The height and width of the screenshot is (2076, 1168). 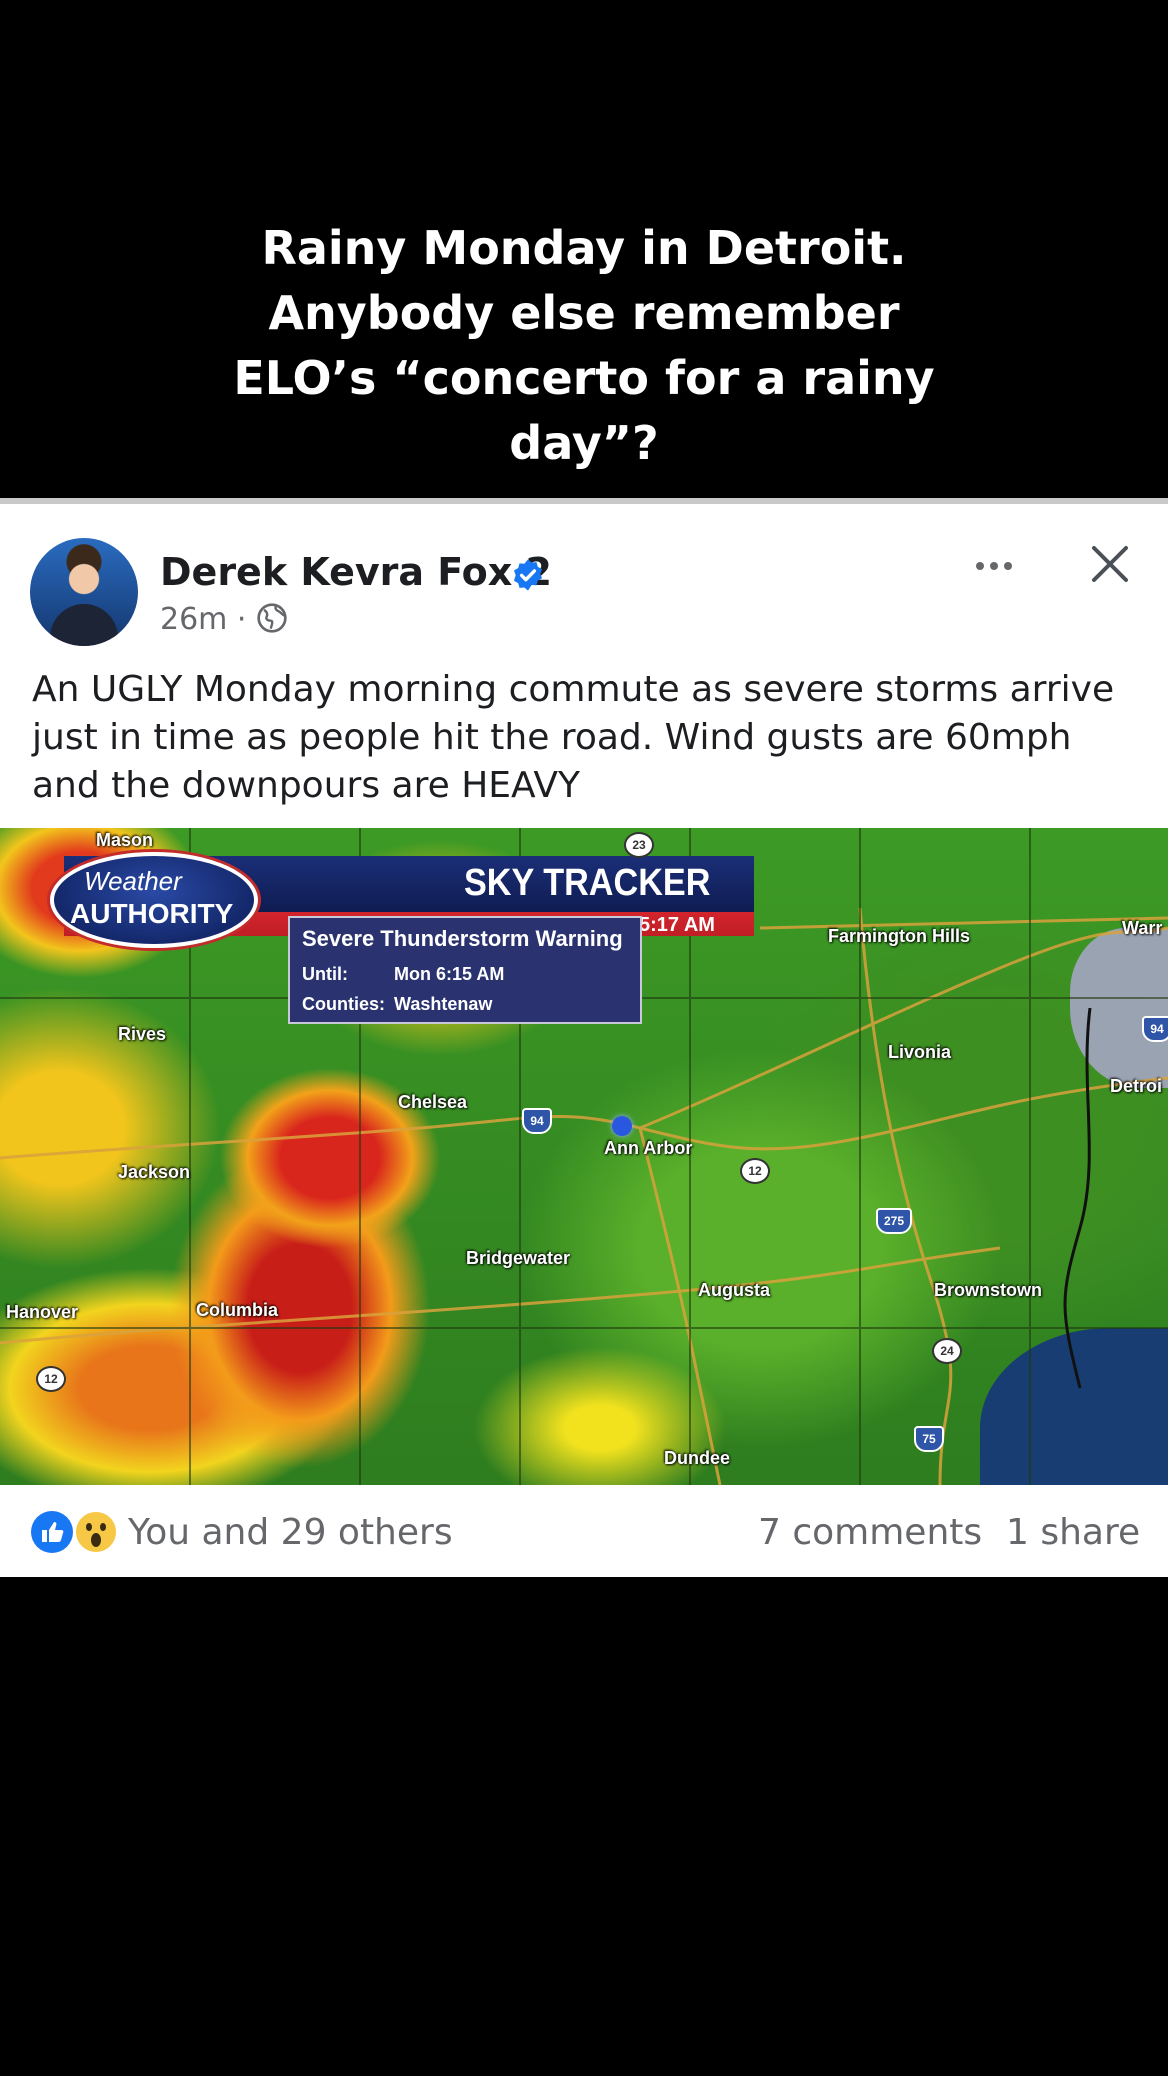 I want to click on map-label-jackson: Jackson, so click(x=154, y=1172).